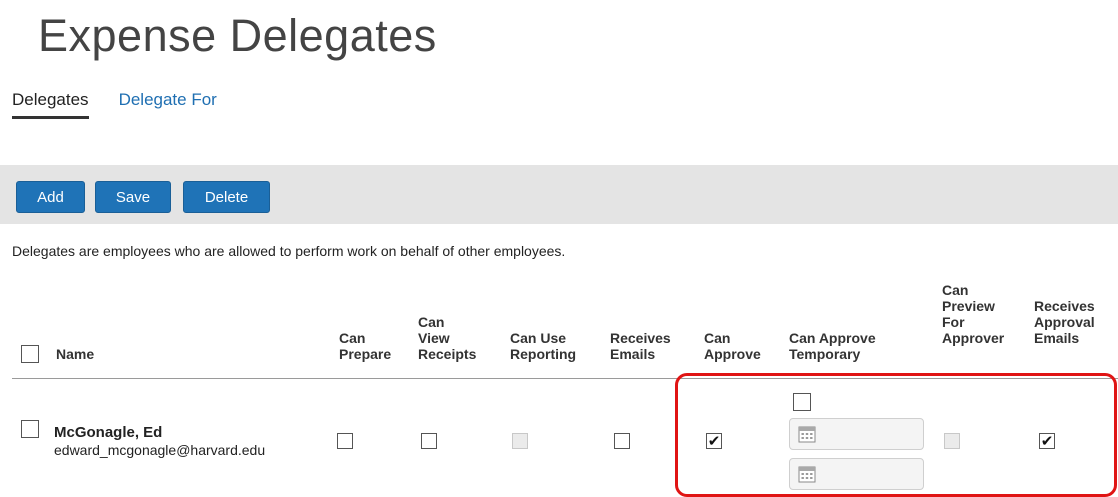  What do you see at coordinates (543, 346) in the screenshot?
I see `column-header-can-use-reporting: Can Use Reporting` at bounding box center [543, 346].